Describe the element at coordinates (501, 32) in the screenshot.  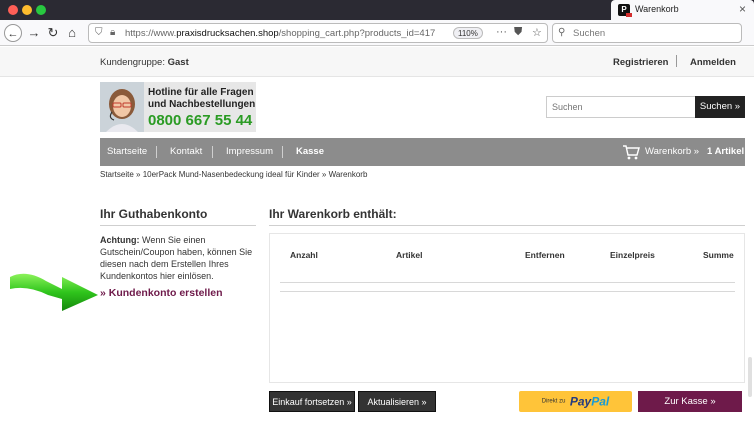
I see `more-actions-icon: ···` at that location.